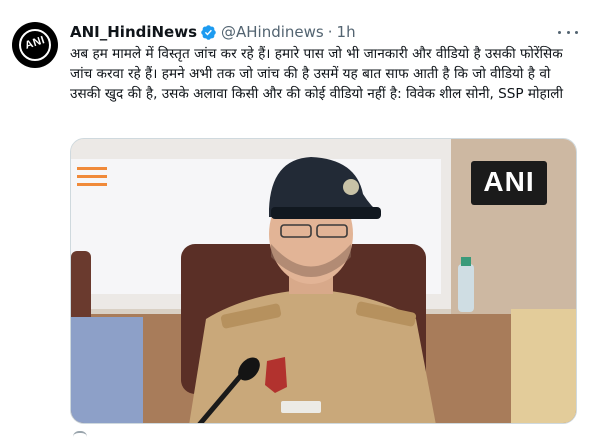  What do you see at coordinates (509, 181) in the screenshot?
I see `ani-watermark-text: ANI` at bounding box center [509, 181].